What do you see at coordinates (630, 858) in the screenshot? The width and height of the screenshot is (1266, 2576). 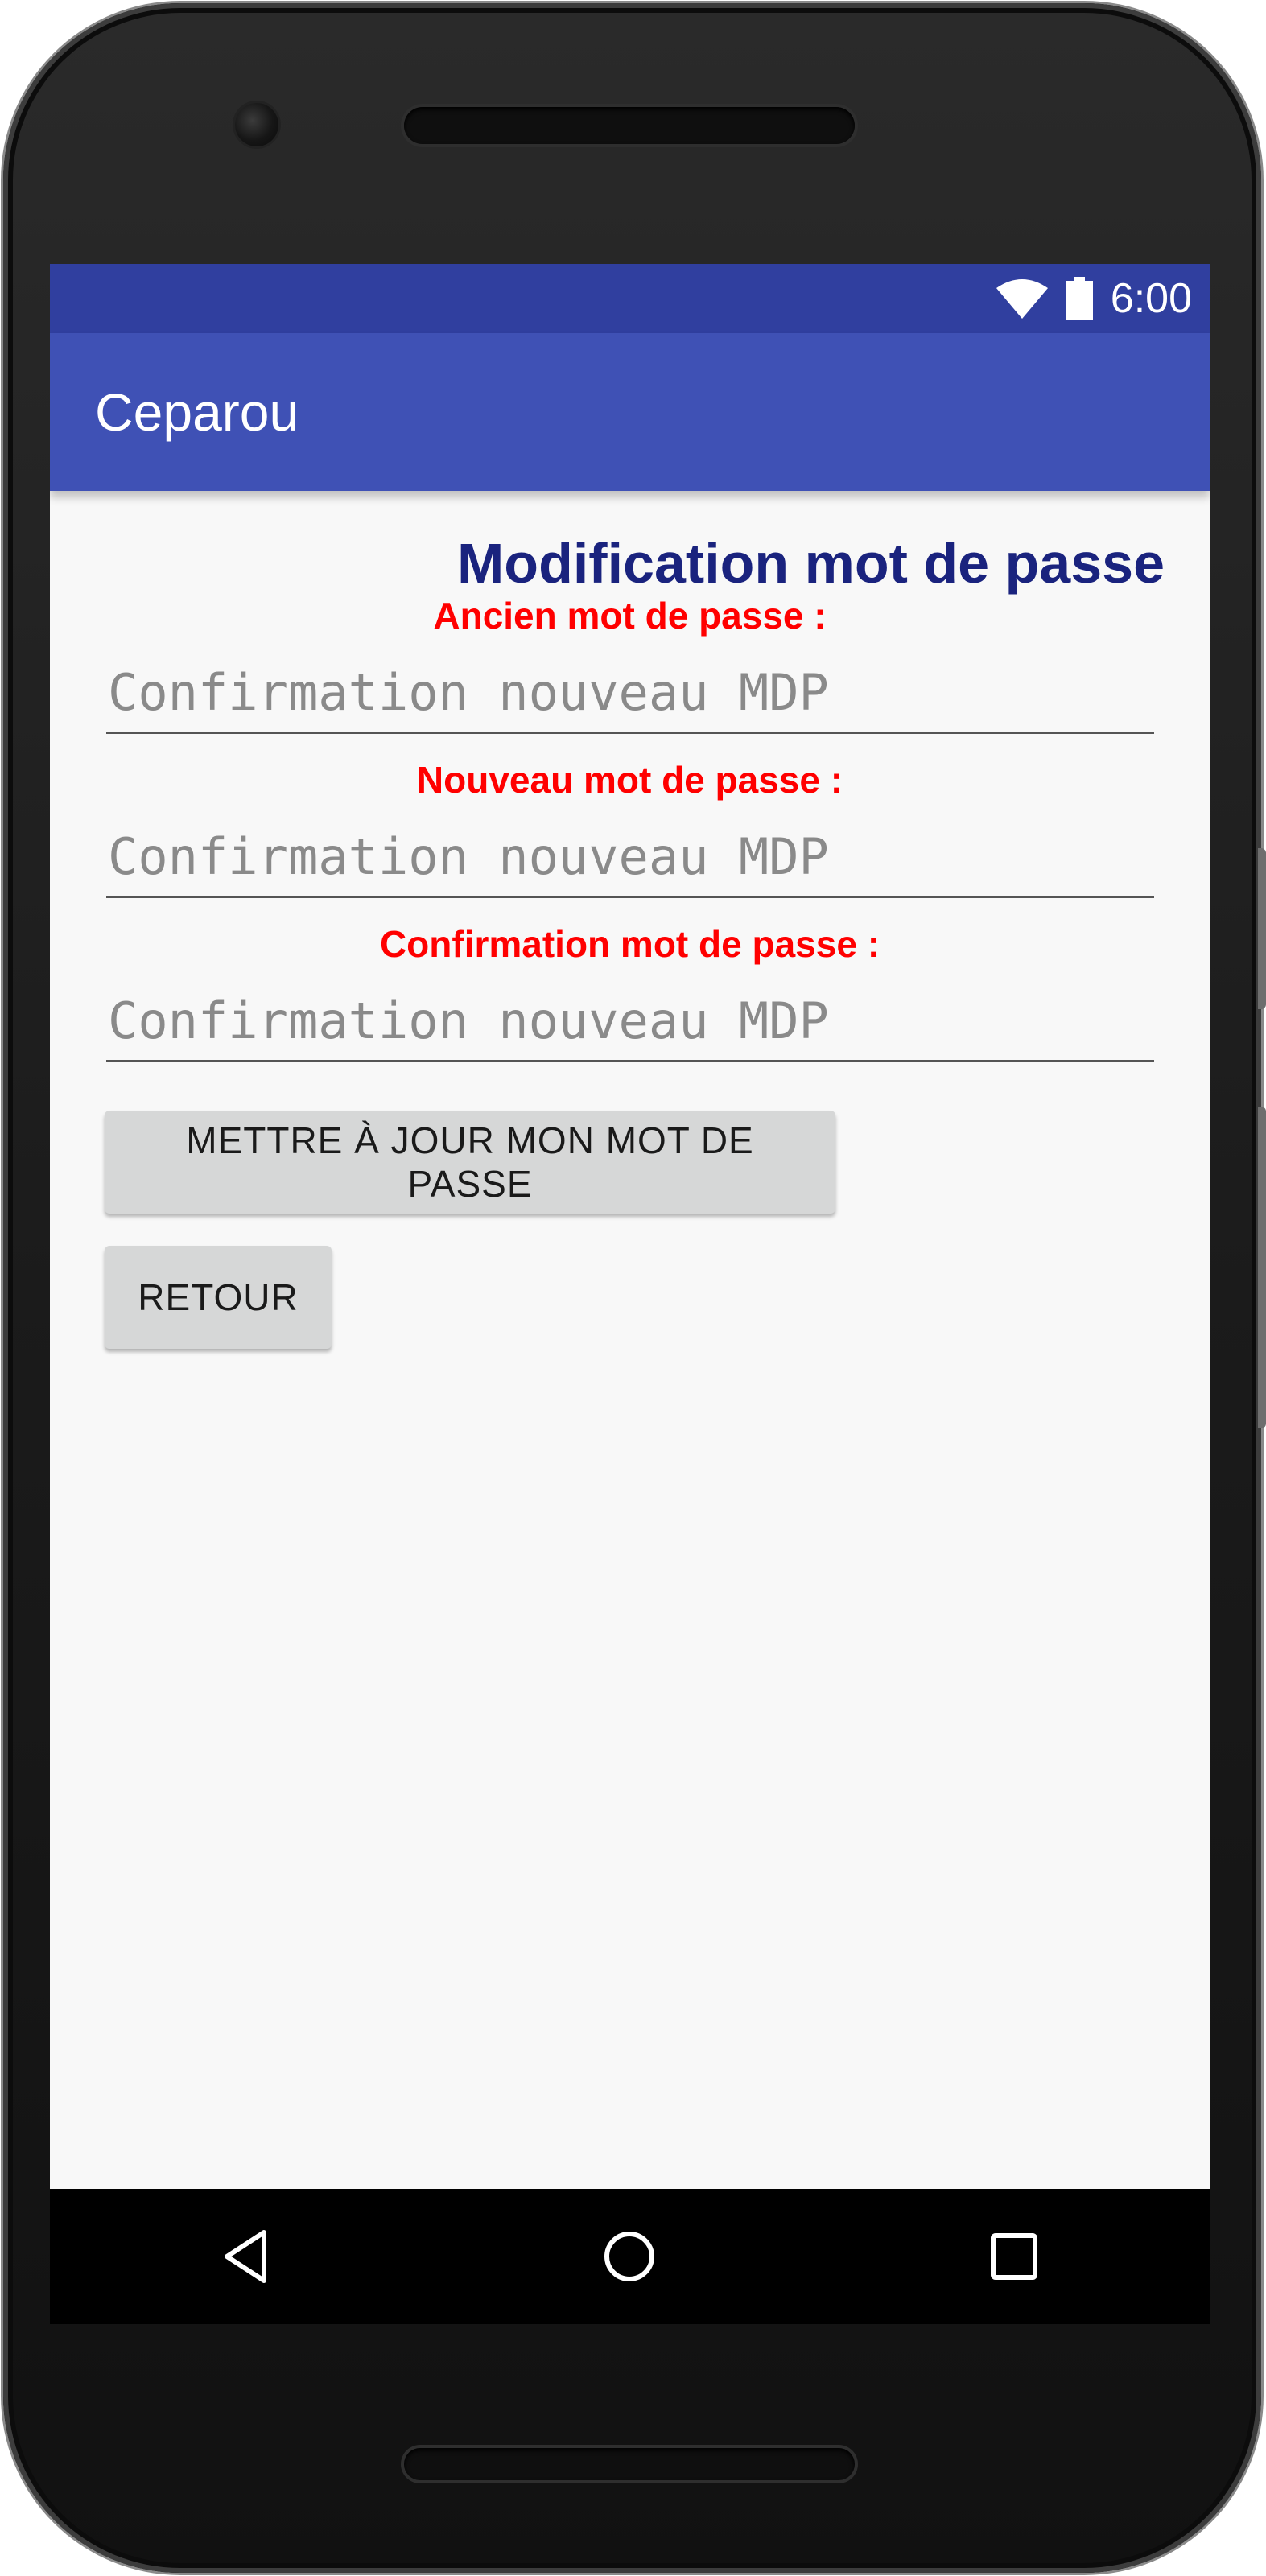 I see `new-password-input` at bounding box center [630, 858].